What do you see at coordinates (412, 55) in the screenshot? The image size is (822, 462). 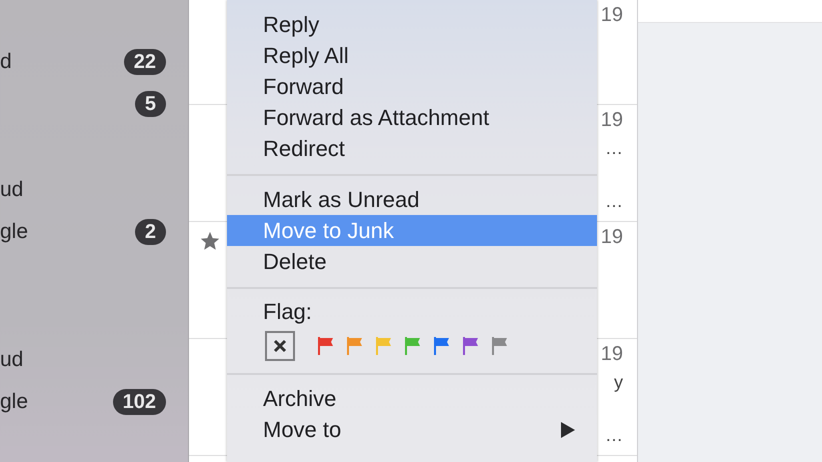 I see `menu-item: Reply All` at bounding box center [412, 55].